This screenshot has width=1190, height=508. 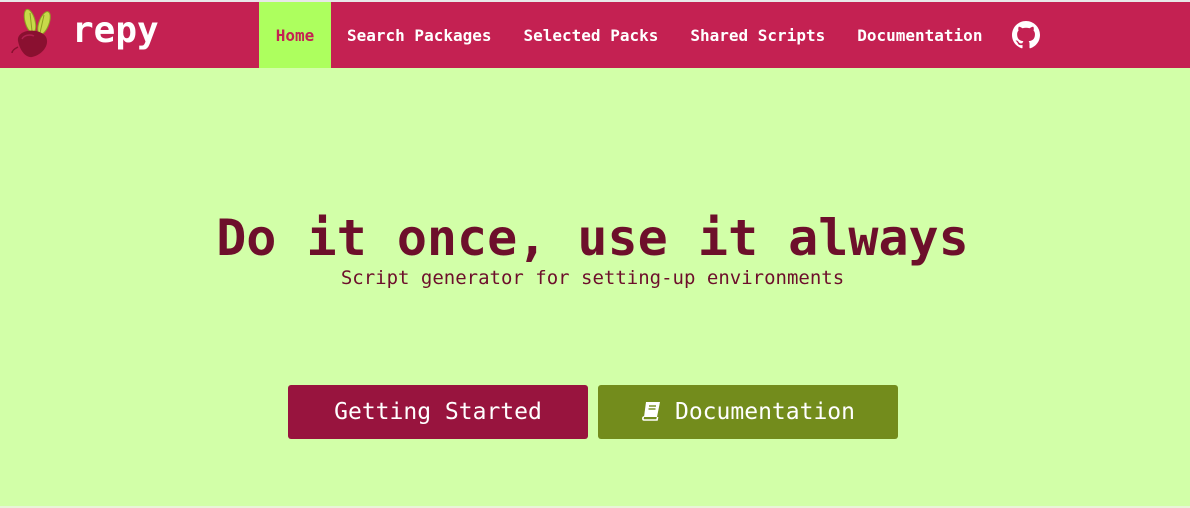 I want to click on brand-link: repy, so click(x=129, y=35).